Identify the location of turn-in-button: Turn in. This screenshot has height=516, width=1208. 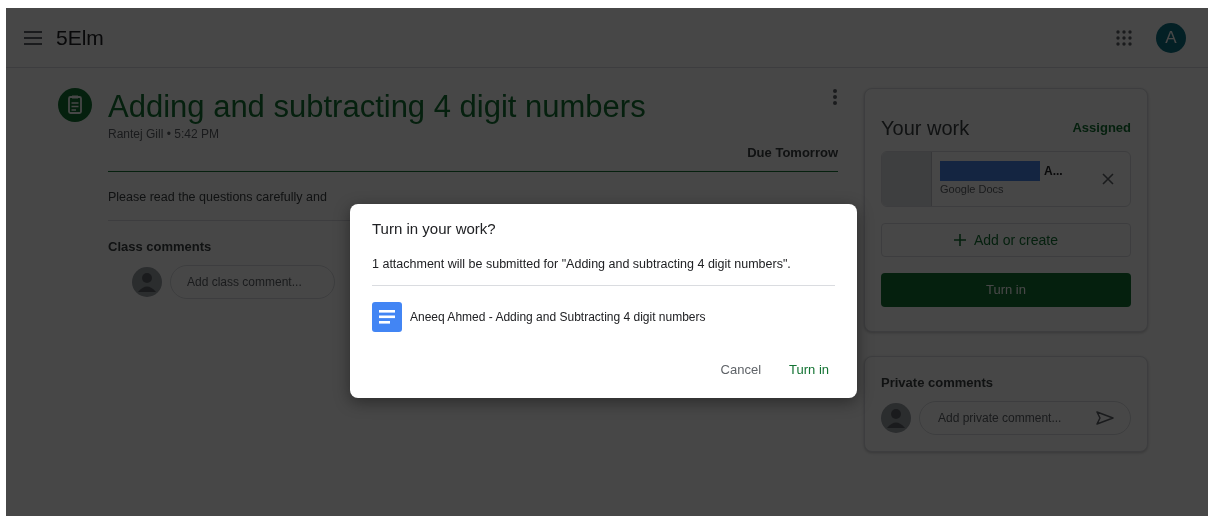
(809, 370).